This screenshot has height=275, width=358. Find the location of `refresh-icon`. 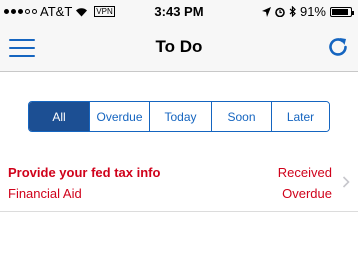

refresh-icon is located at coordinates (338, 47).